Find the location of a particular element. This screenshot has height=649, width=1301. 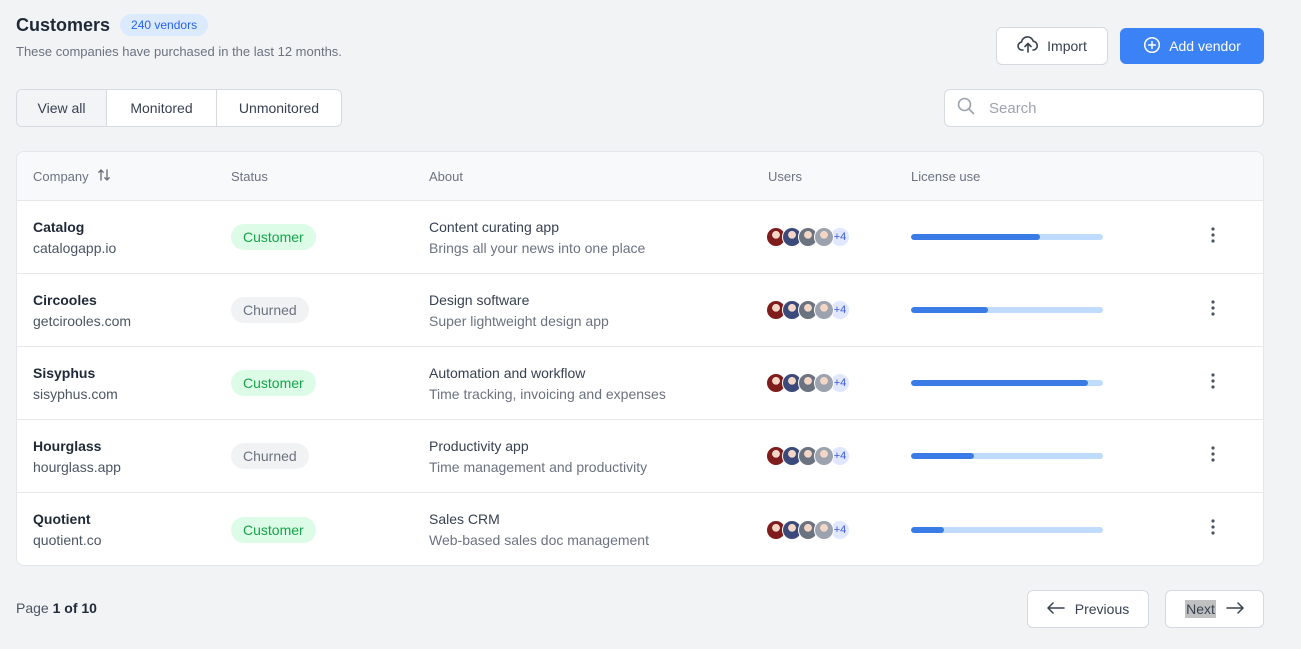

company-cell: Circooles getcirooles.com is located at coordinates (82, 310).